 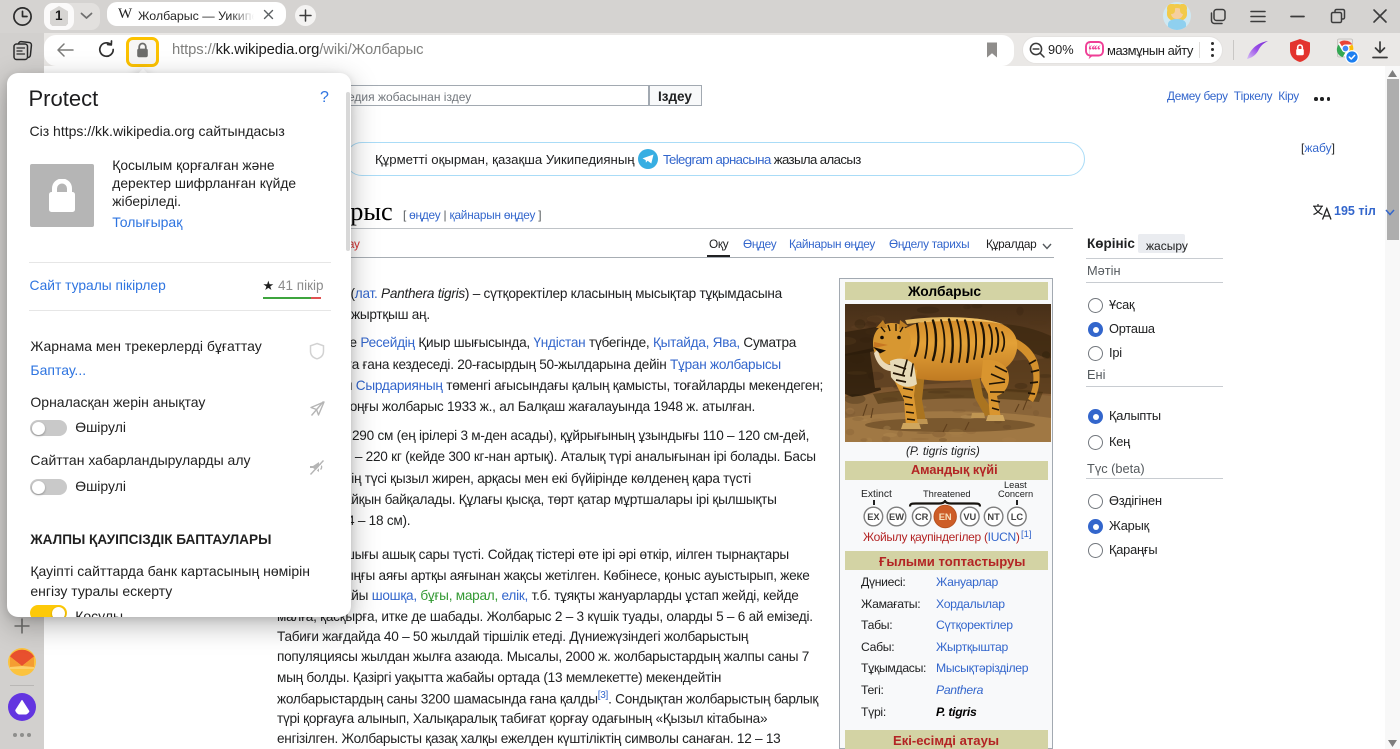 I want to click on svg-text: CR, so click(x=922, y=517).